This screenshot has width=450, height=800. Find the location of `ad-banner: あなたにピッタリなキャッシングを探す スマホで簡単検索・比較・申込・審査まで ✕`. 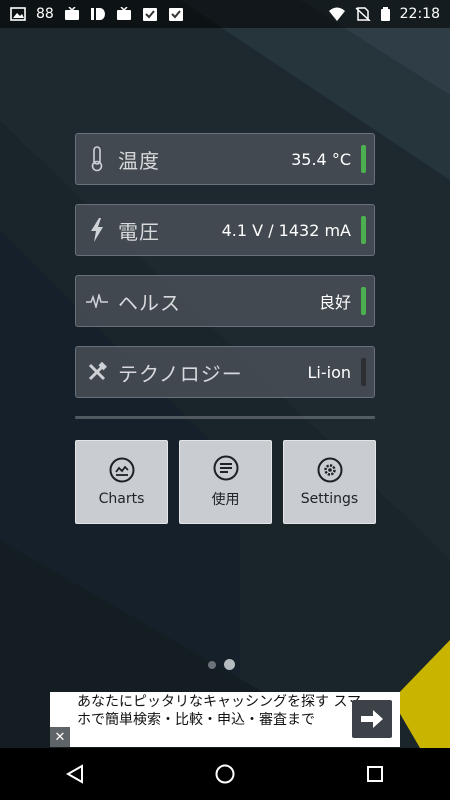

ad-banner: あなたにピッタリなキャッシングを探す スマホで簡単検索・比較・申込・審査まで ✕ is located at coordinates (225, 719).